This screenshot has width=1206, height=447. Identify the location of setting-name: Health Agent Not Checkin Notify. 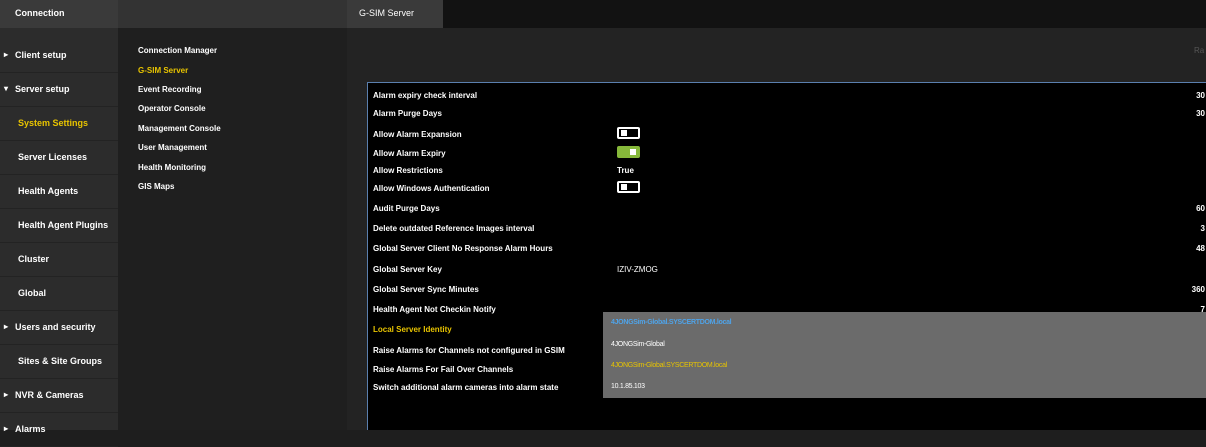
(434, 309).